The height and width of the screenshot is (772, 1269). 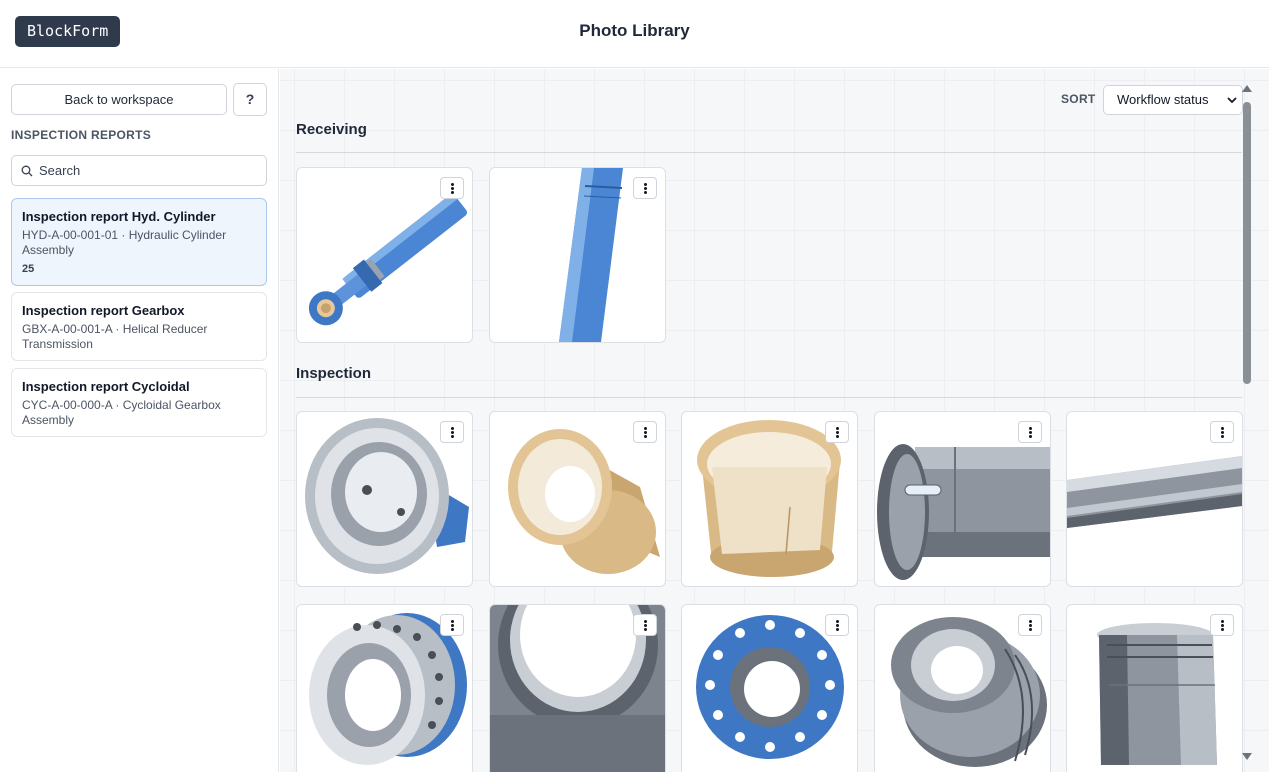 I want to click on scrollbar-thumb, so click(x=1247, y=243).